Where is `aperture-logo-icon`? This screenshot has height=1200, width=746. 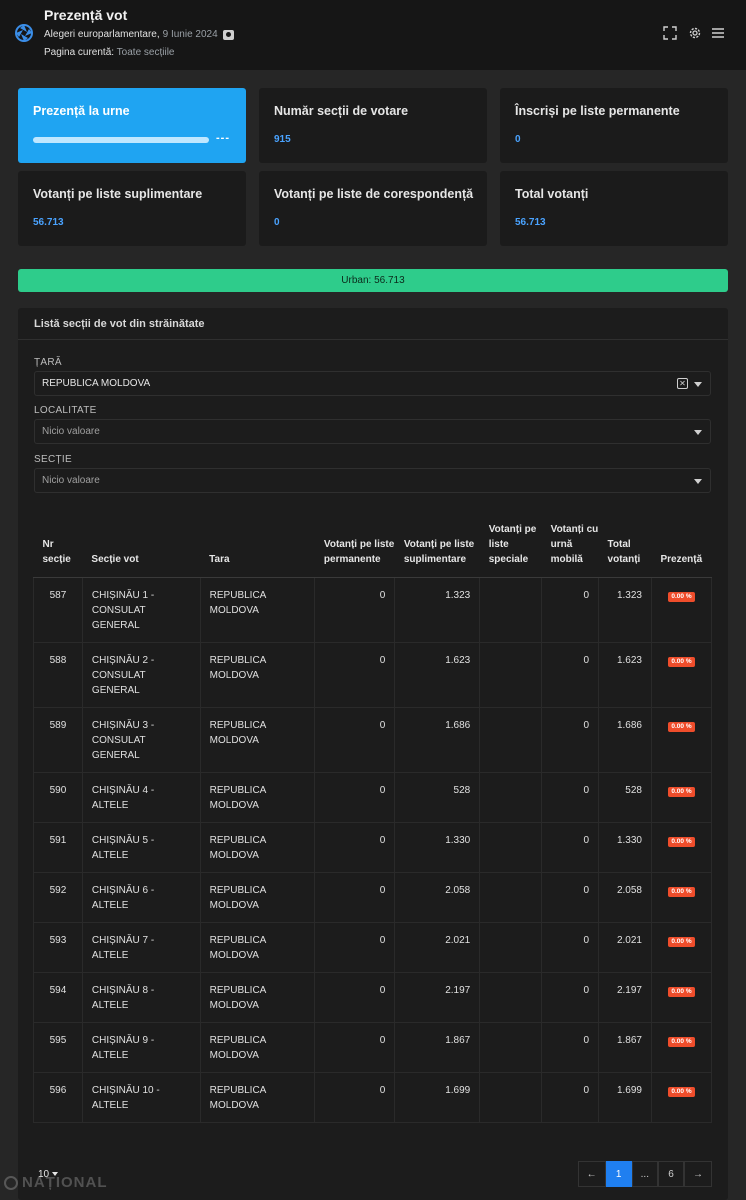
aperture-logo-icon is located at coordinates (24, 33).